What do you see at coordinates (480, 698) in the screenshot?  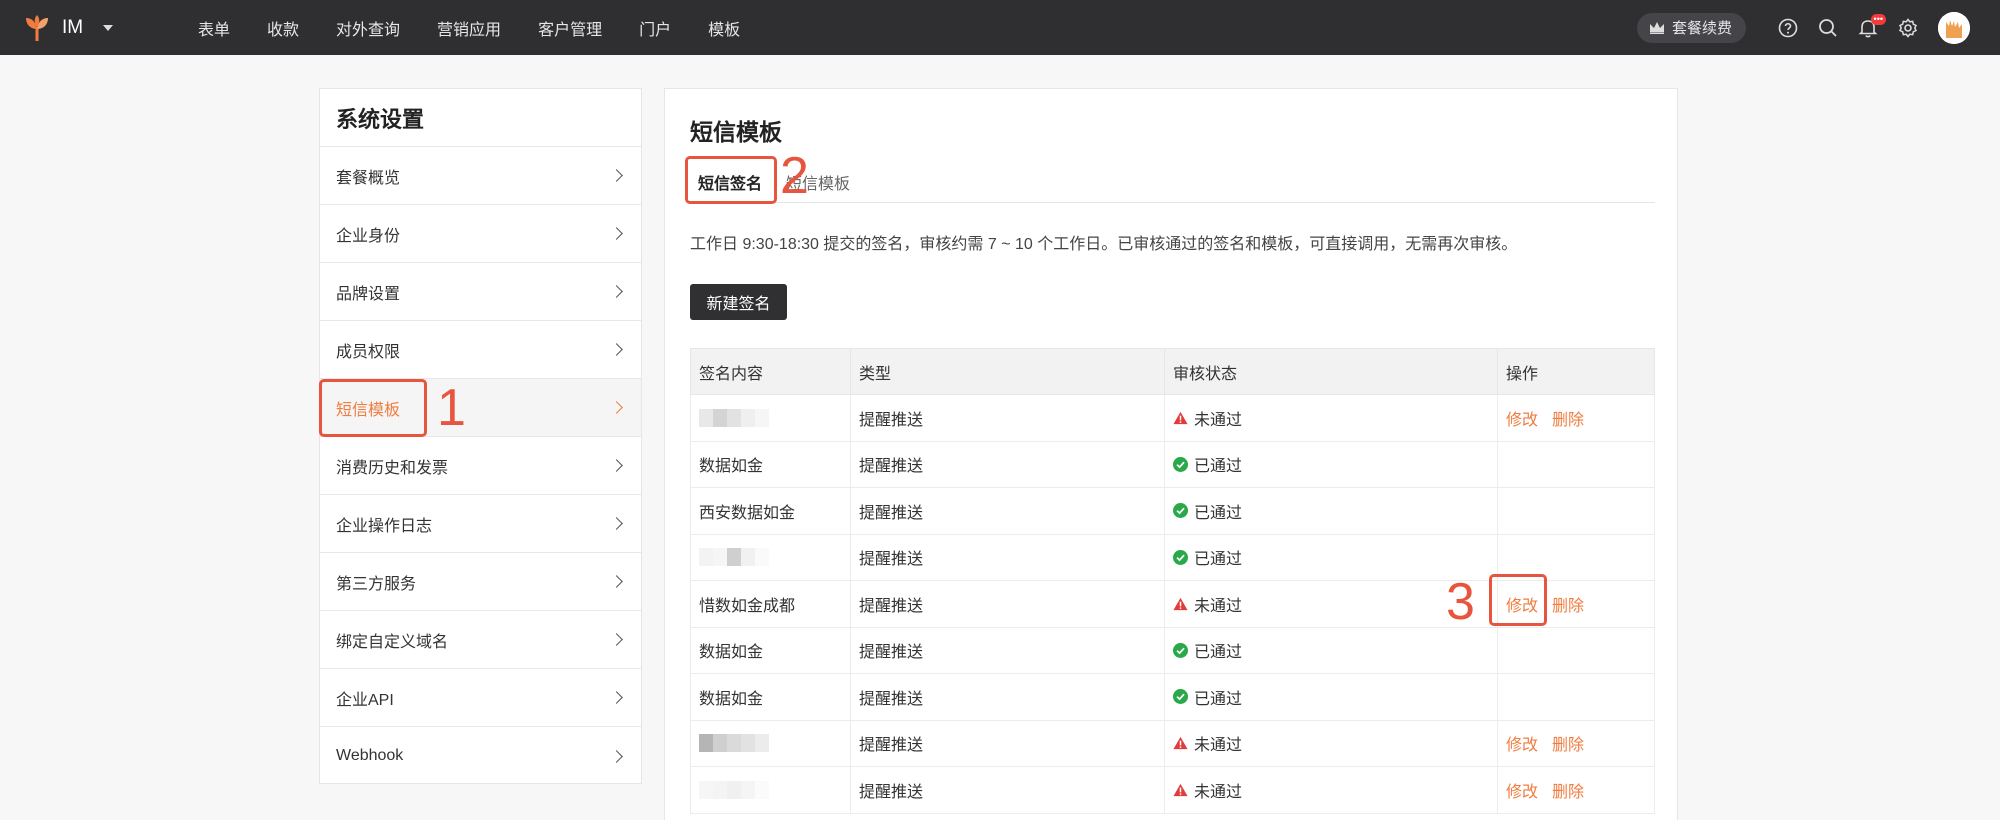 I see `sidebar-item-api: 企业API` at bounding box center [480, 698].